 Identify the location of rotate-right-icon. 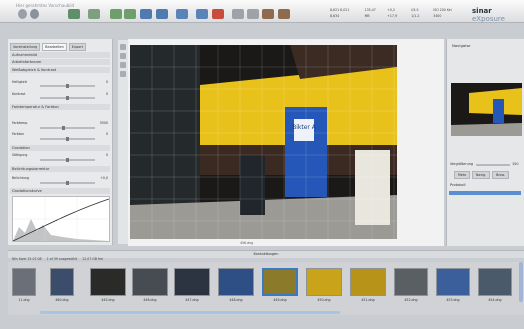
(162, 14).